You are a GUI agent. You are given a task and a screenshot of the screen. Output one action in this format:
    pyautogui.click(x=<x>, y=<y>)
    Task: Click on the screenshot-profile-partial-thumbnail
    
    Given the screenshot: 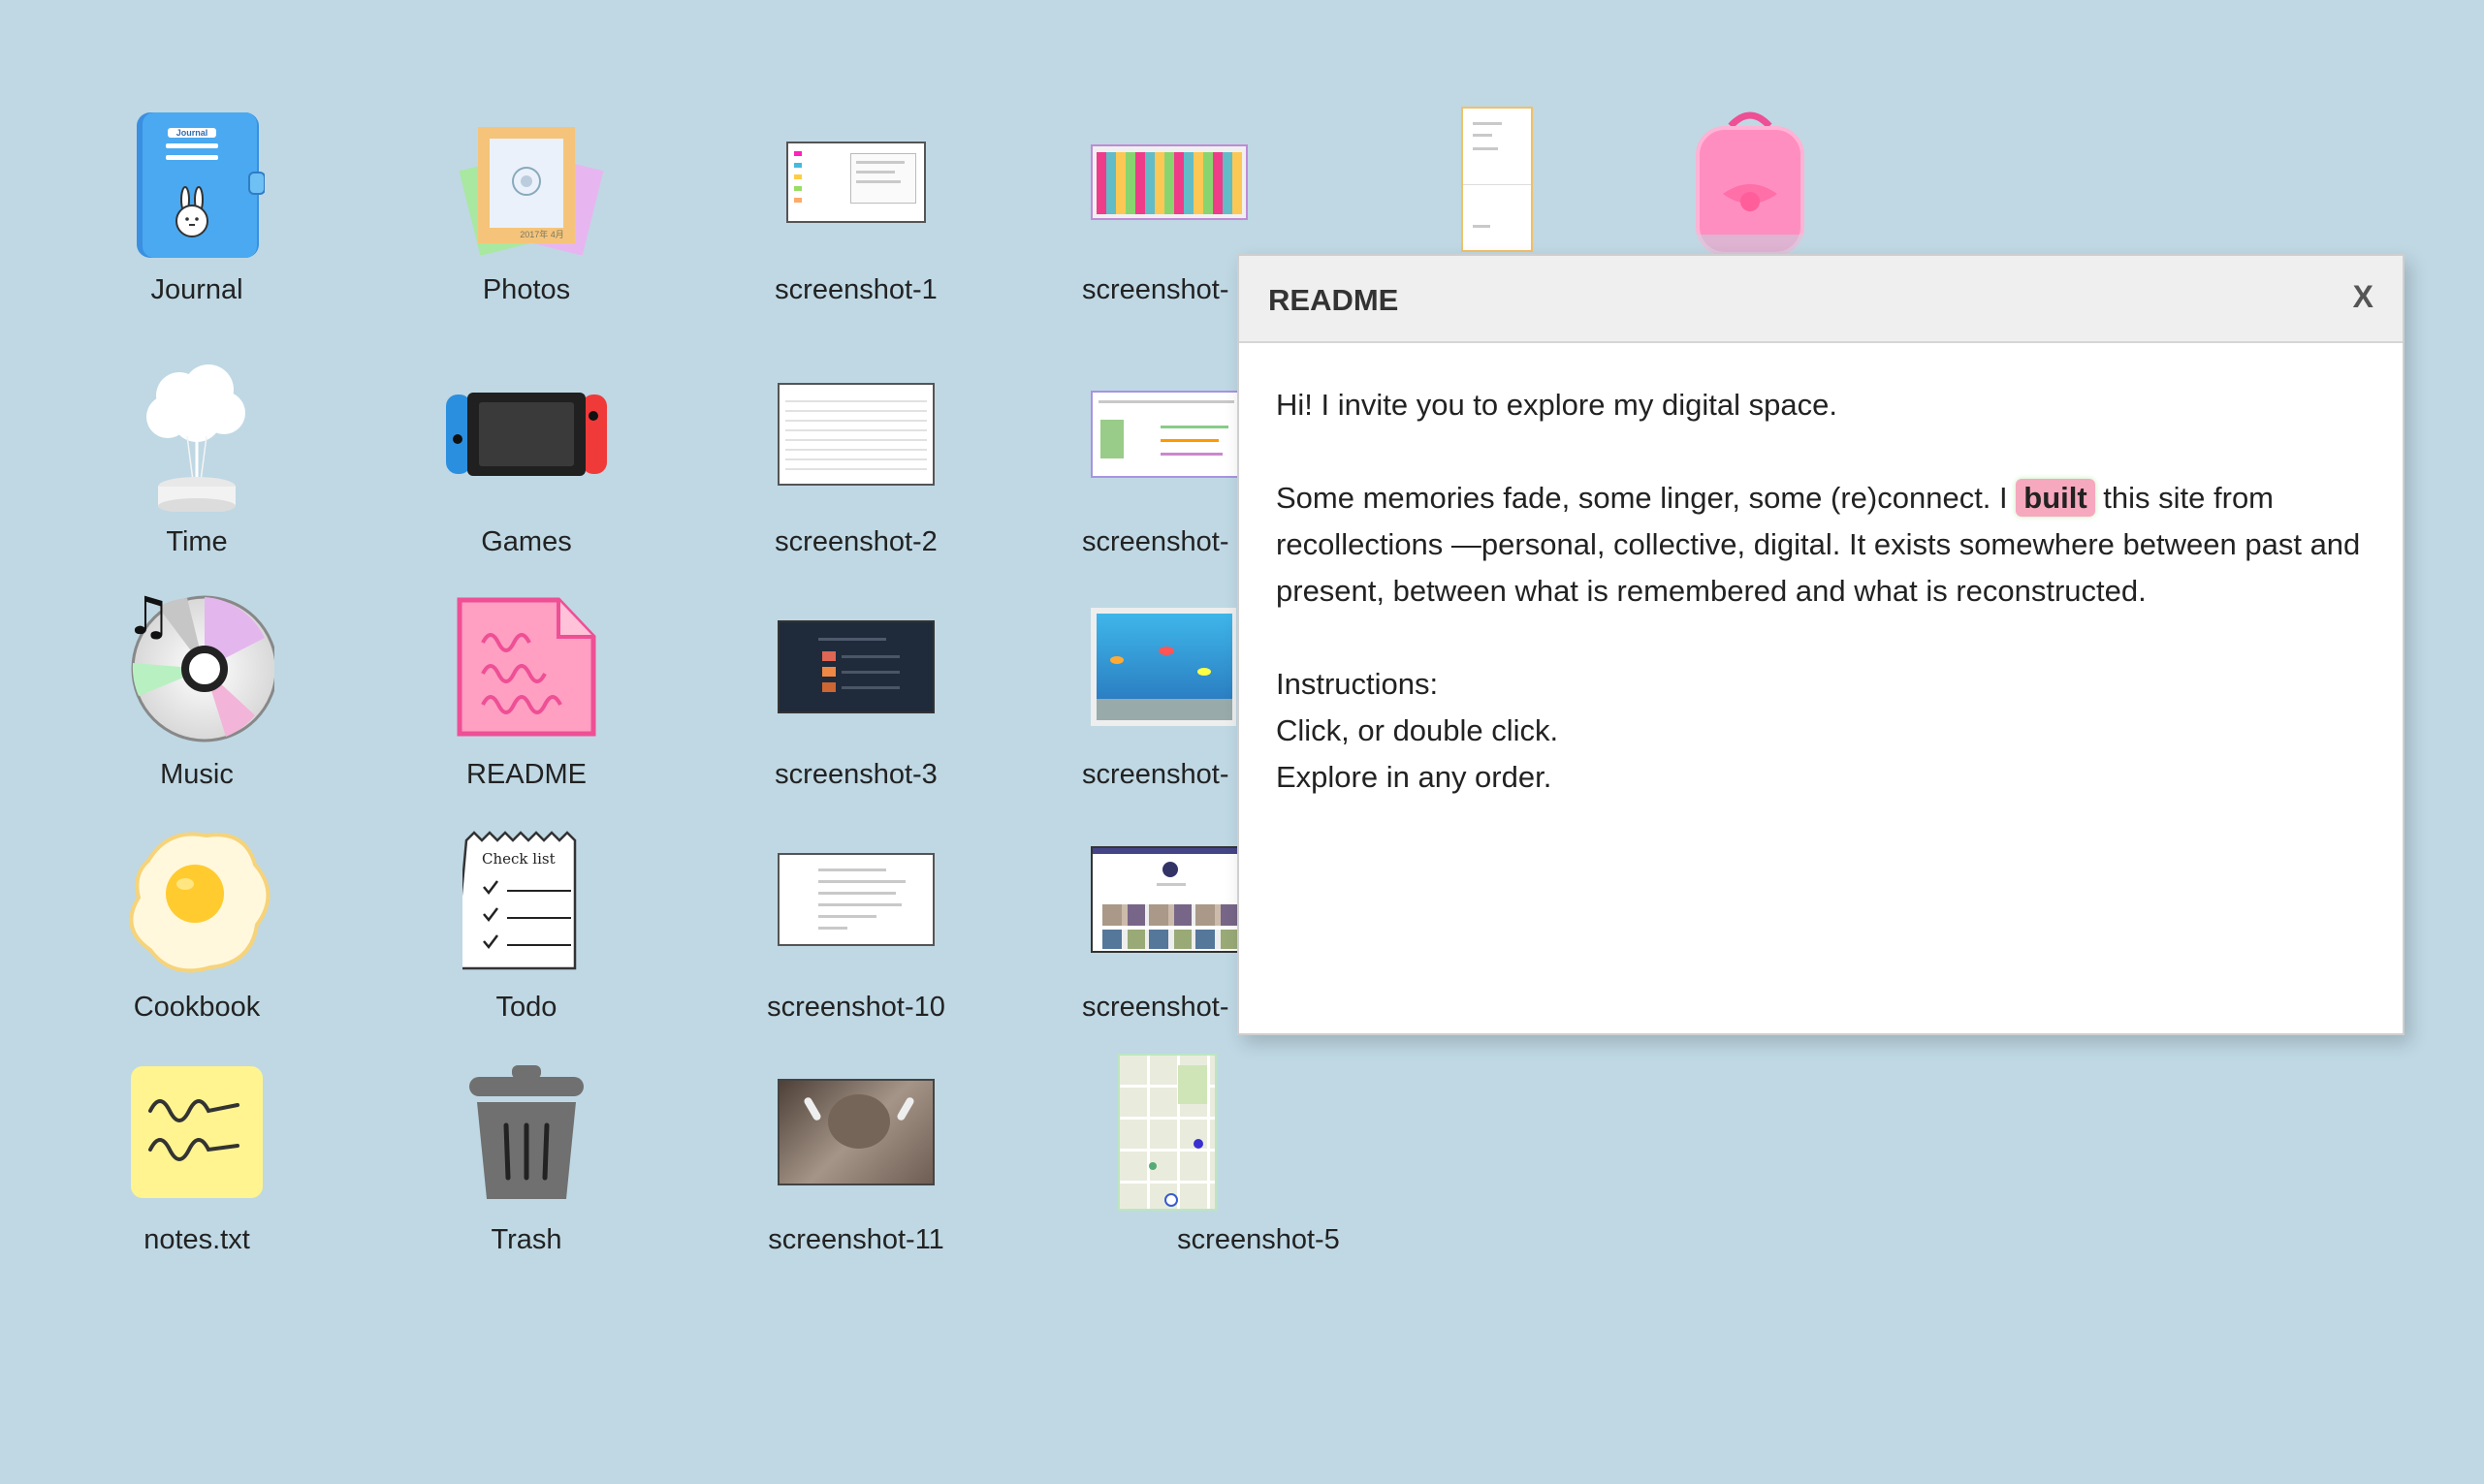 What is the action you would take?
    pyautogui.click(x=1169, y=434)
    